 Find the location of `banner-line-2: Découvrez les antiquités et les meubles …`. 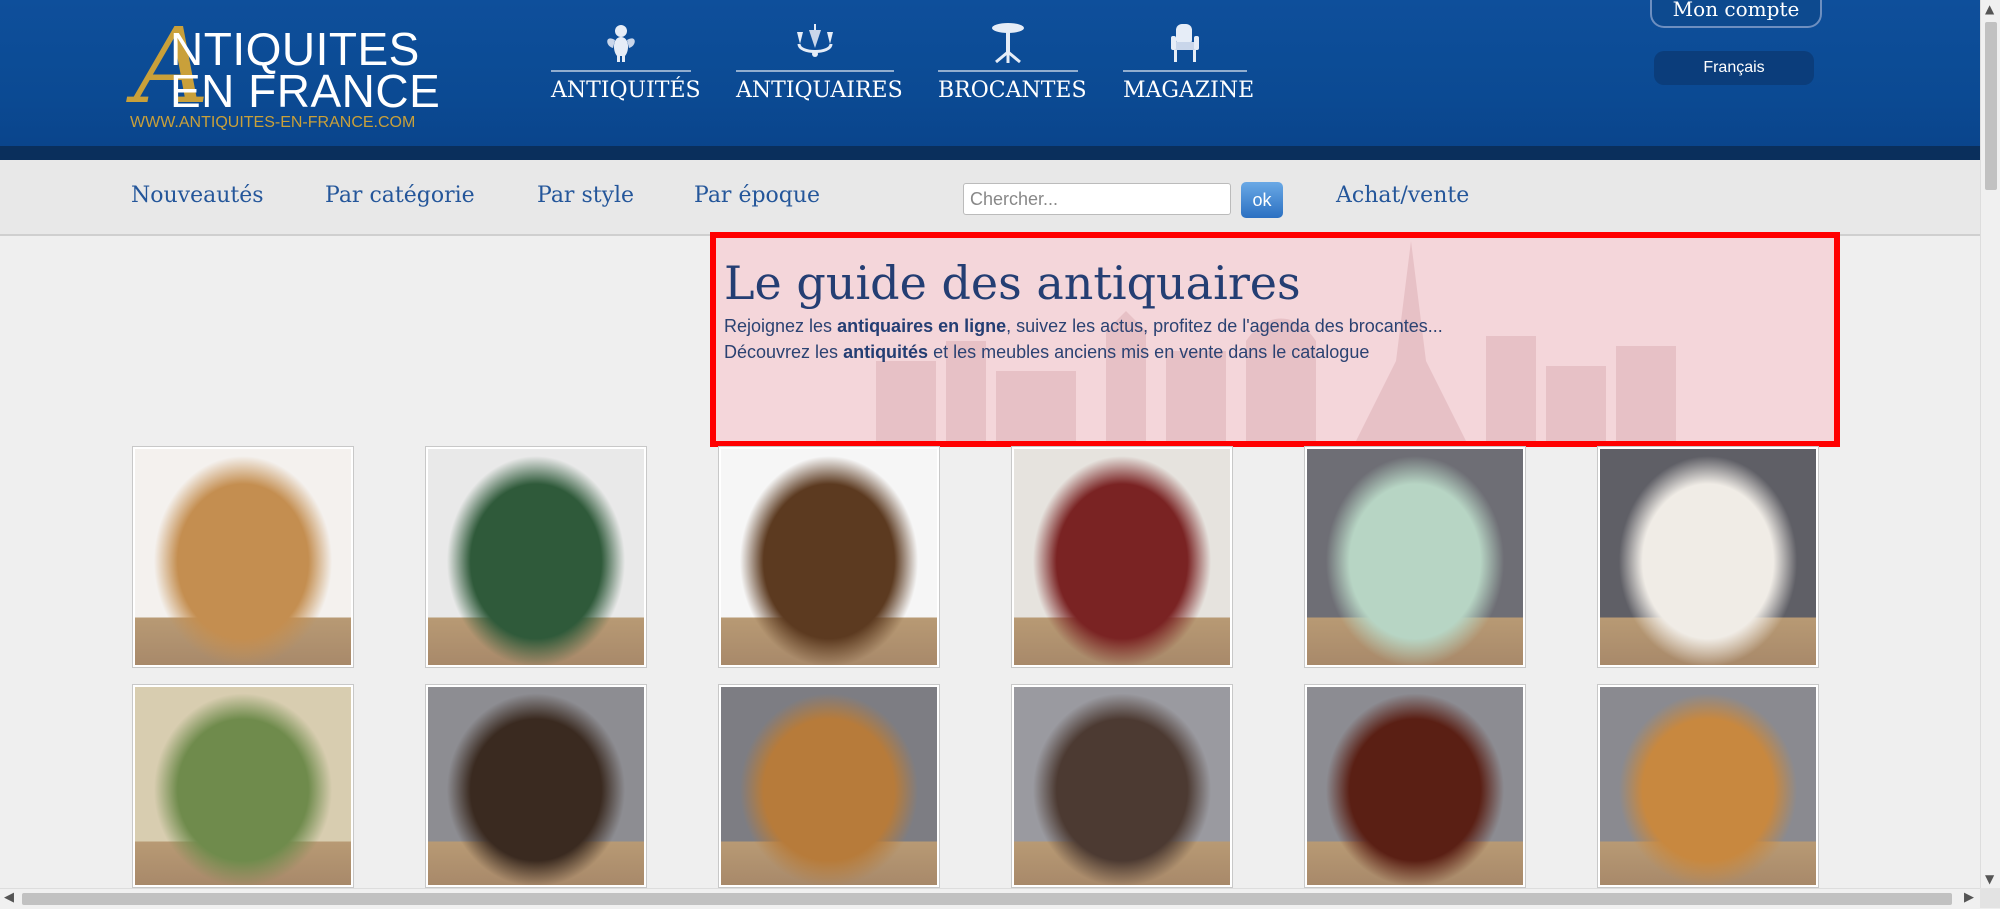

banner-line-2: Découvrez les antiquités et les meubles … is located at coordinates (1046, 352).